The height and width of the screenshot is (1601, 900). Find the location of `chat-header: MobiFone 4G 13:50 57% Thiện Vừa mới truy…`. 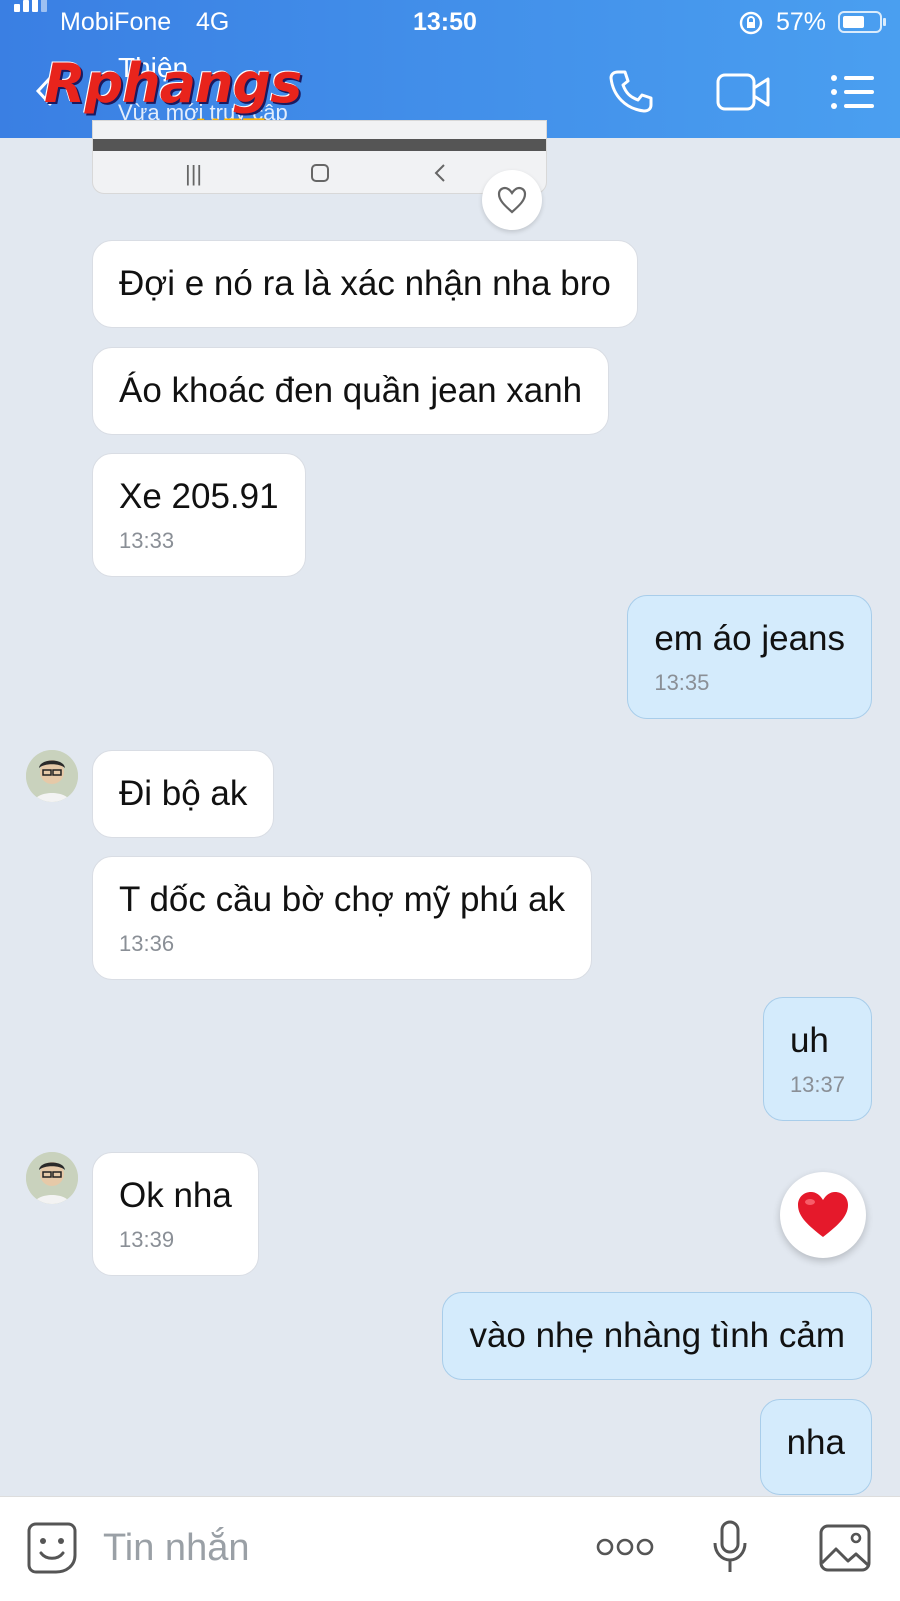

chat-header: MobiFone 4G 13:50 57% Thiện Vừa mới truy… is located at coordinates (450, 75).